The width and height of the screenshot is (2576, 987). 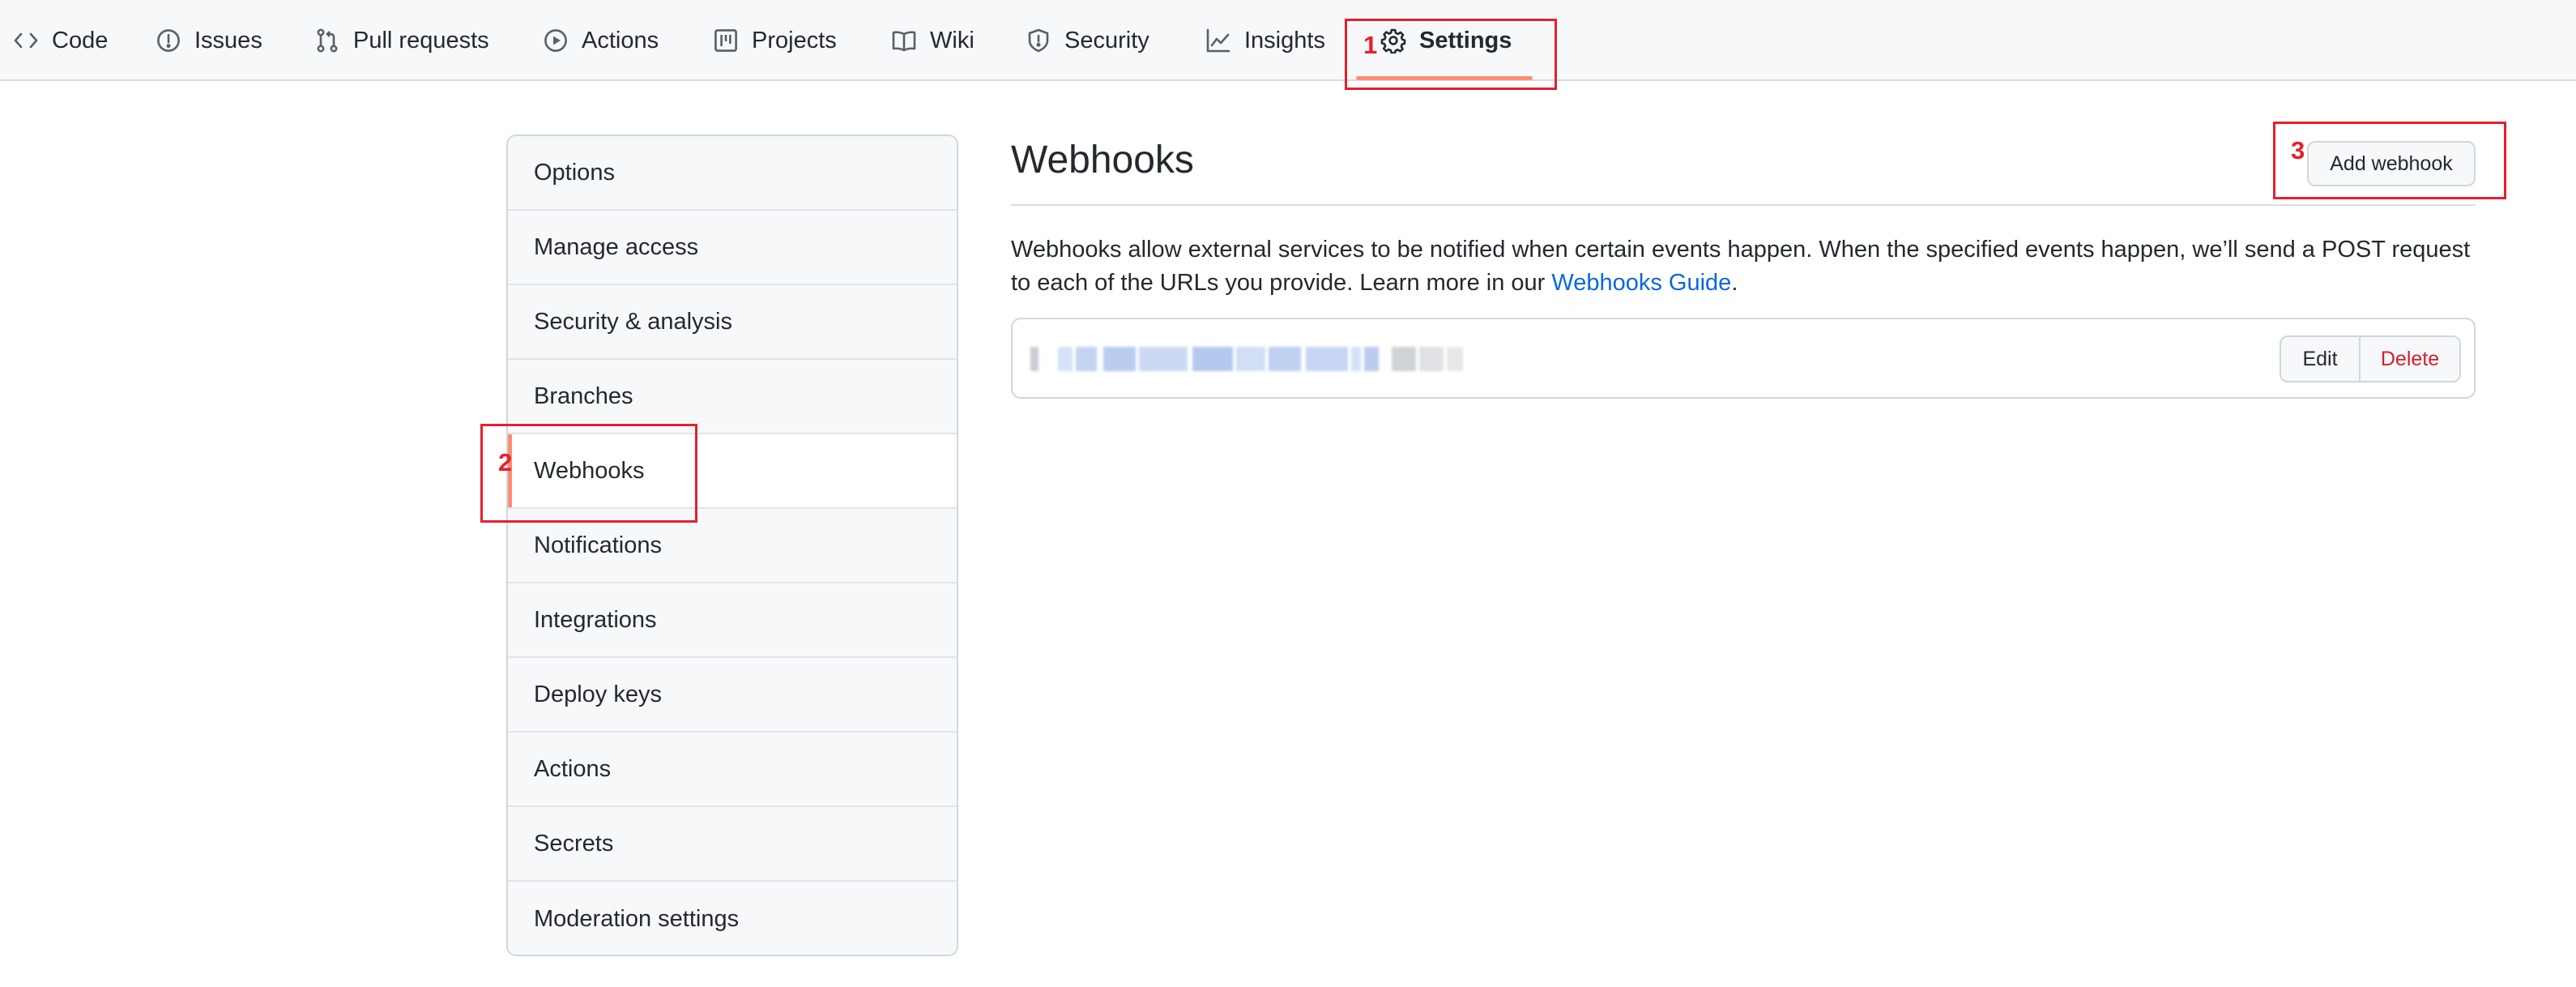 I want to click on tab-projects: Projects, so click(x=775, y=40).